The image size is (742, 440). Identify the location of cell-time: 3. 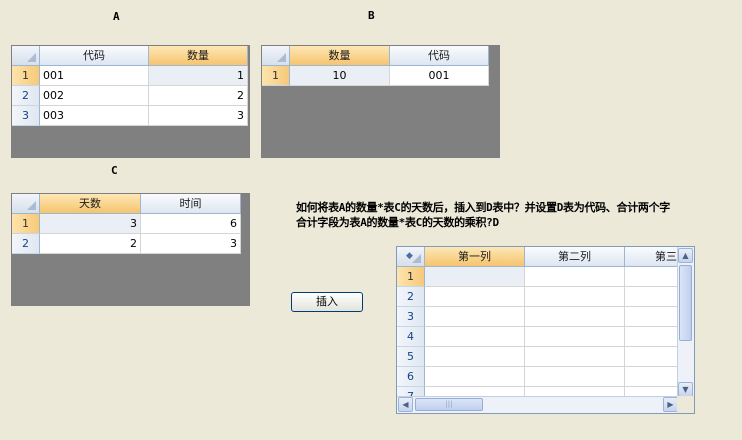
(191, 244).